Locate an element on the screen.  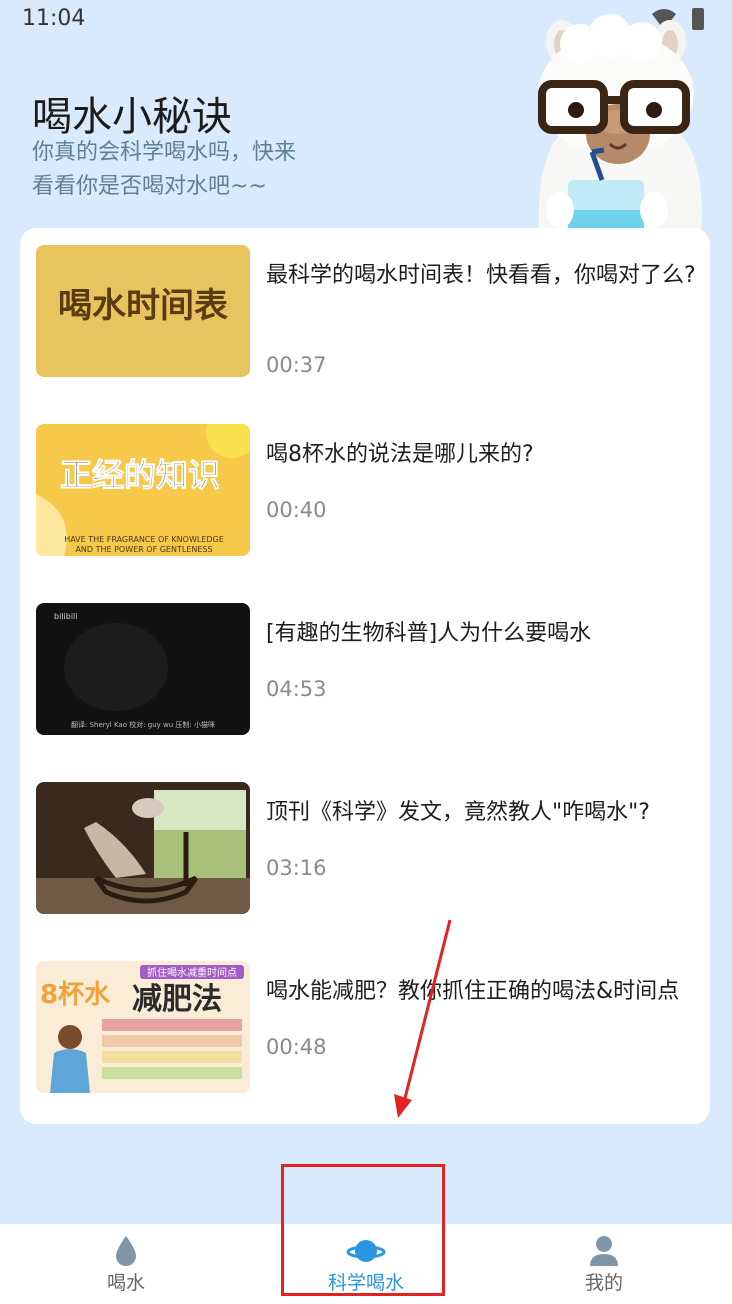
video-title-5: 喝水能减肥？教你抓住正确的喝法&时间点 is located at coordinates (481, 992).